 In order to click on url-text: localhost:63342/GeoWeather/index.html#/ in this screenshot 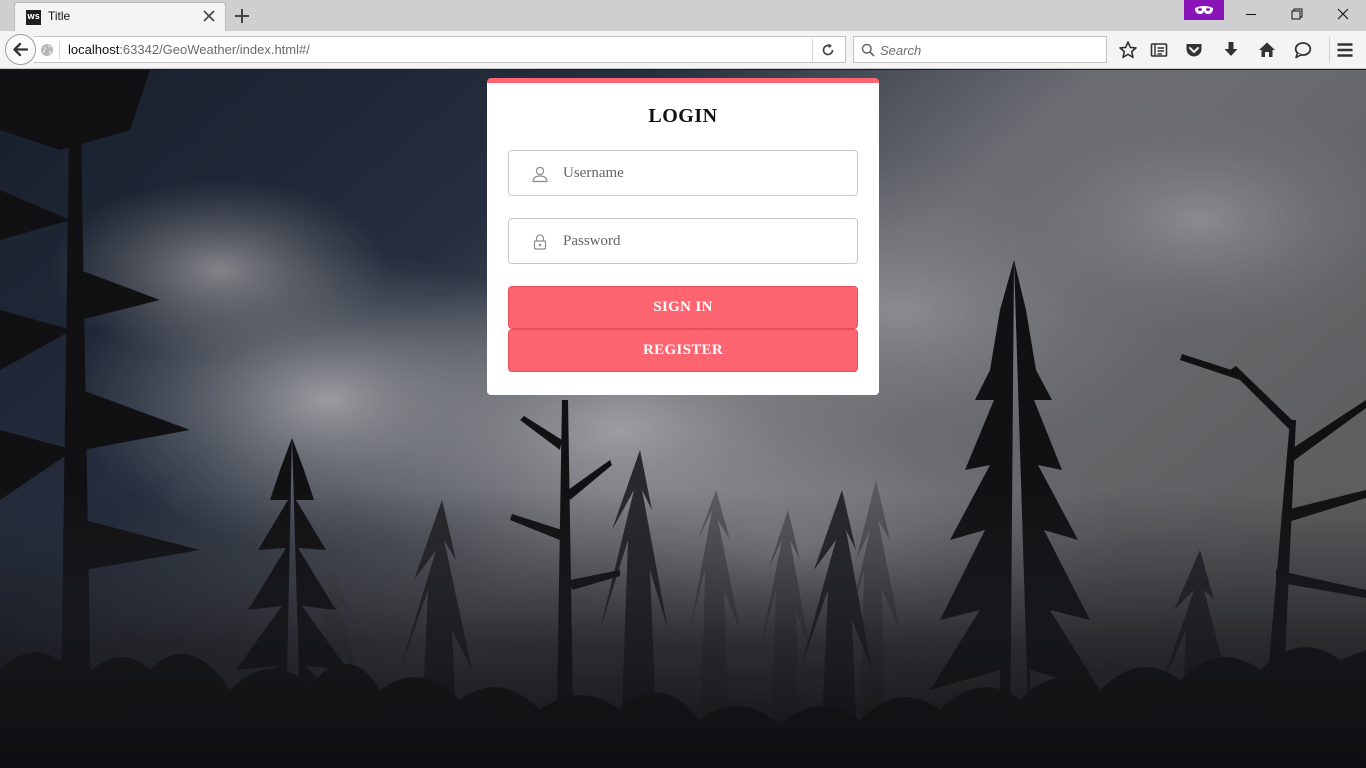, I will do `click(189, 49)`.